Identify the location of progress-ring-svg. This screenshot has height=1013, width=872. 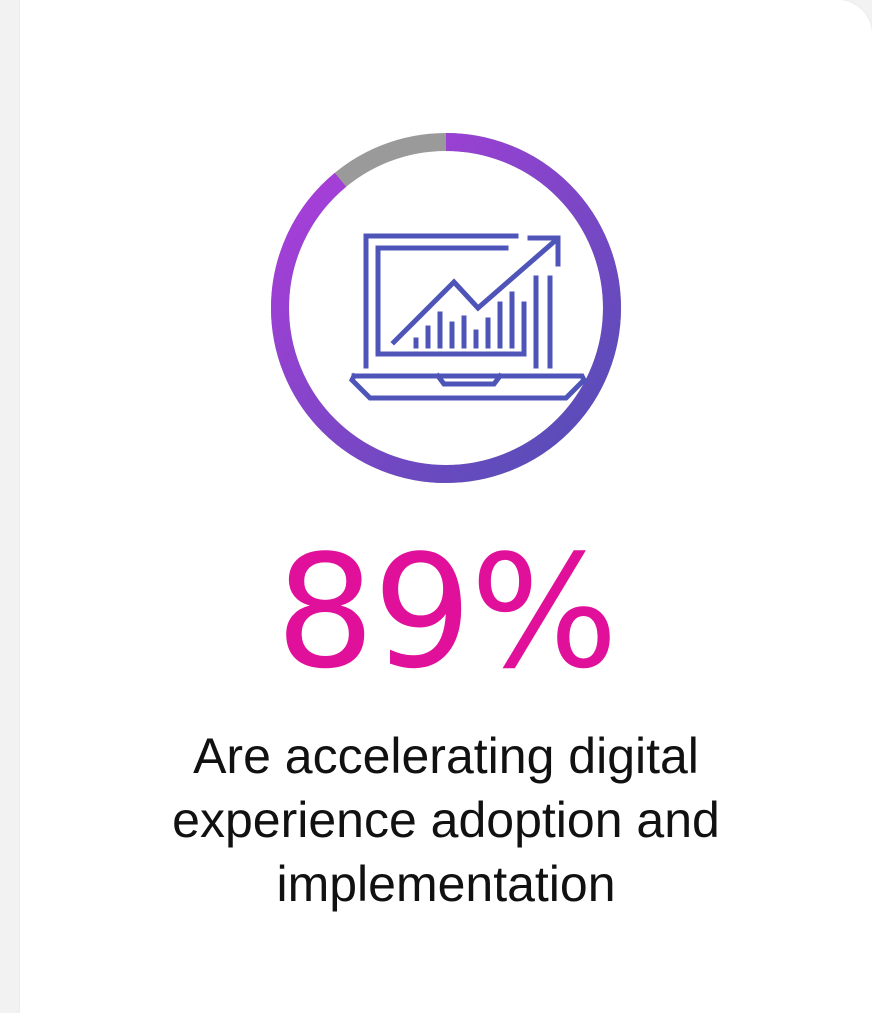
(446, 308).